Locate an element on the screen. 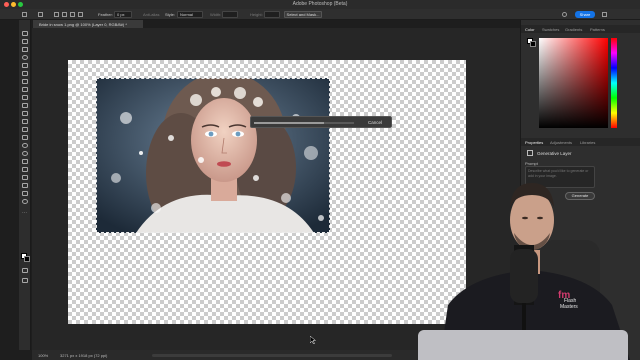  height-label: Height: is located at coordinates (256, 14).